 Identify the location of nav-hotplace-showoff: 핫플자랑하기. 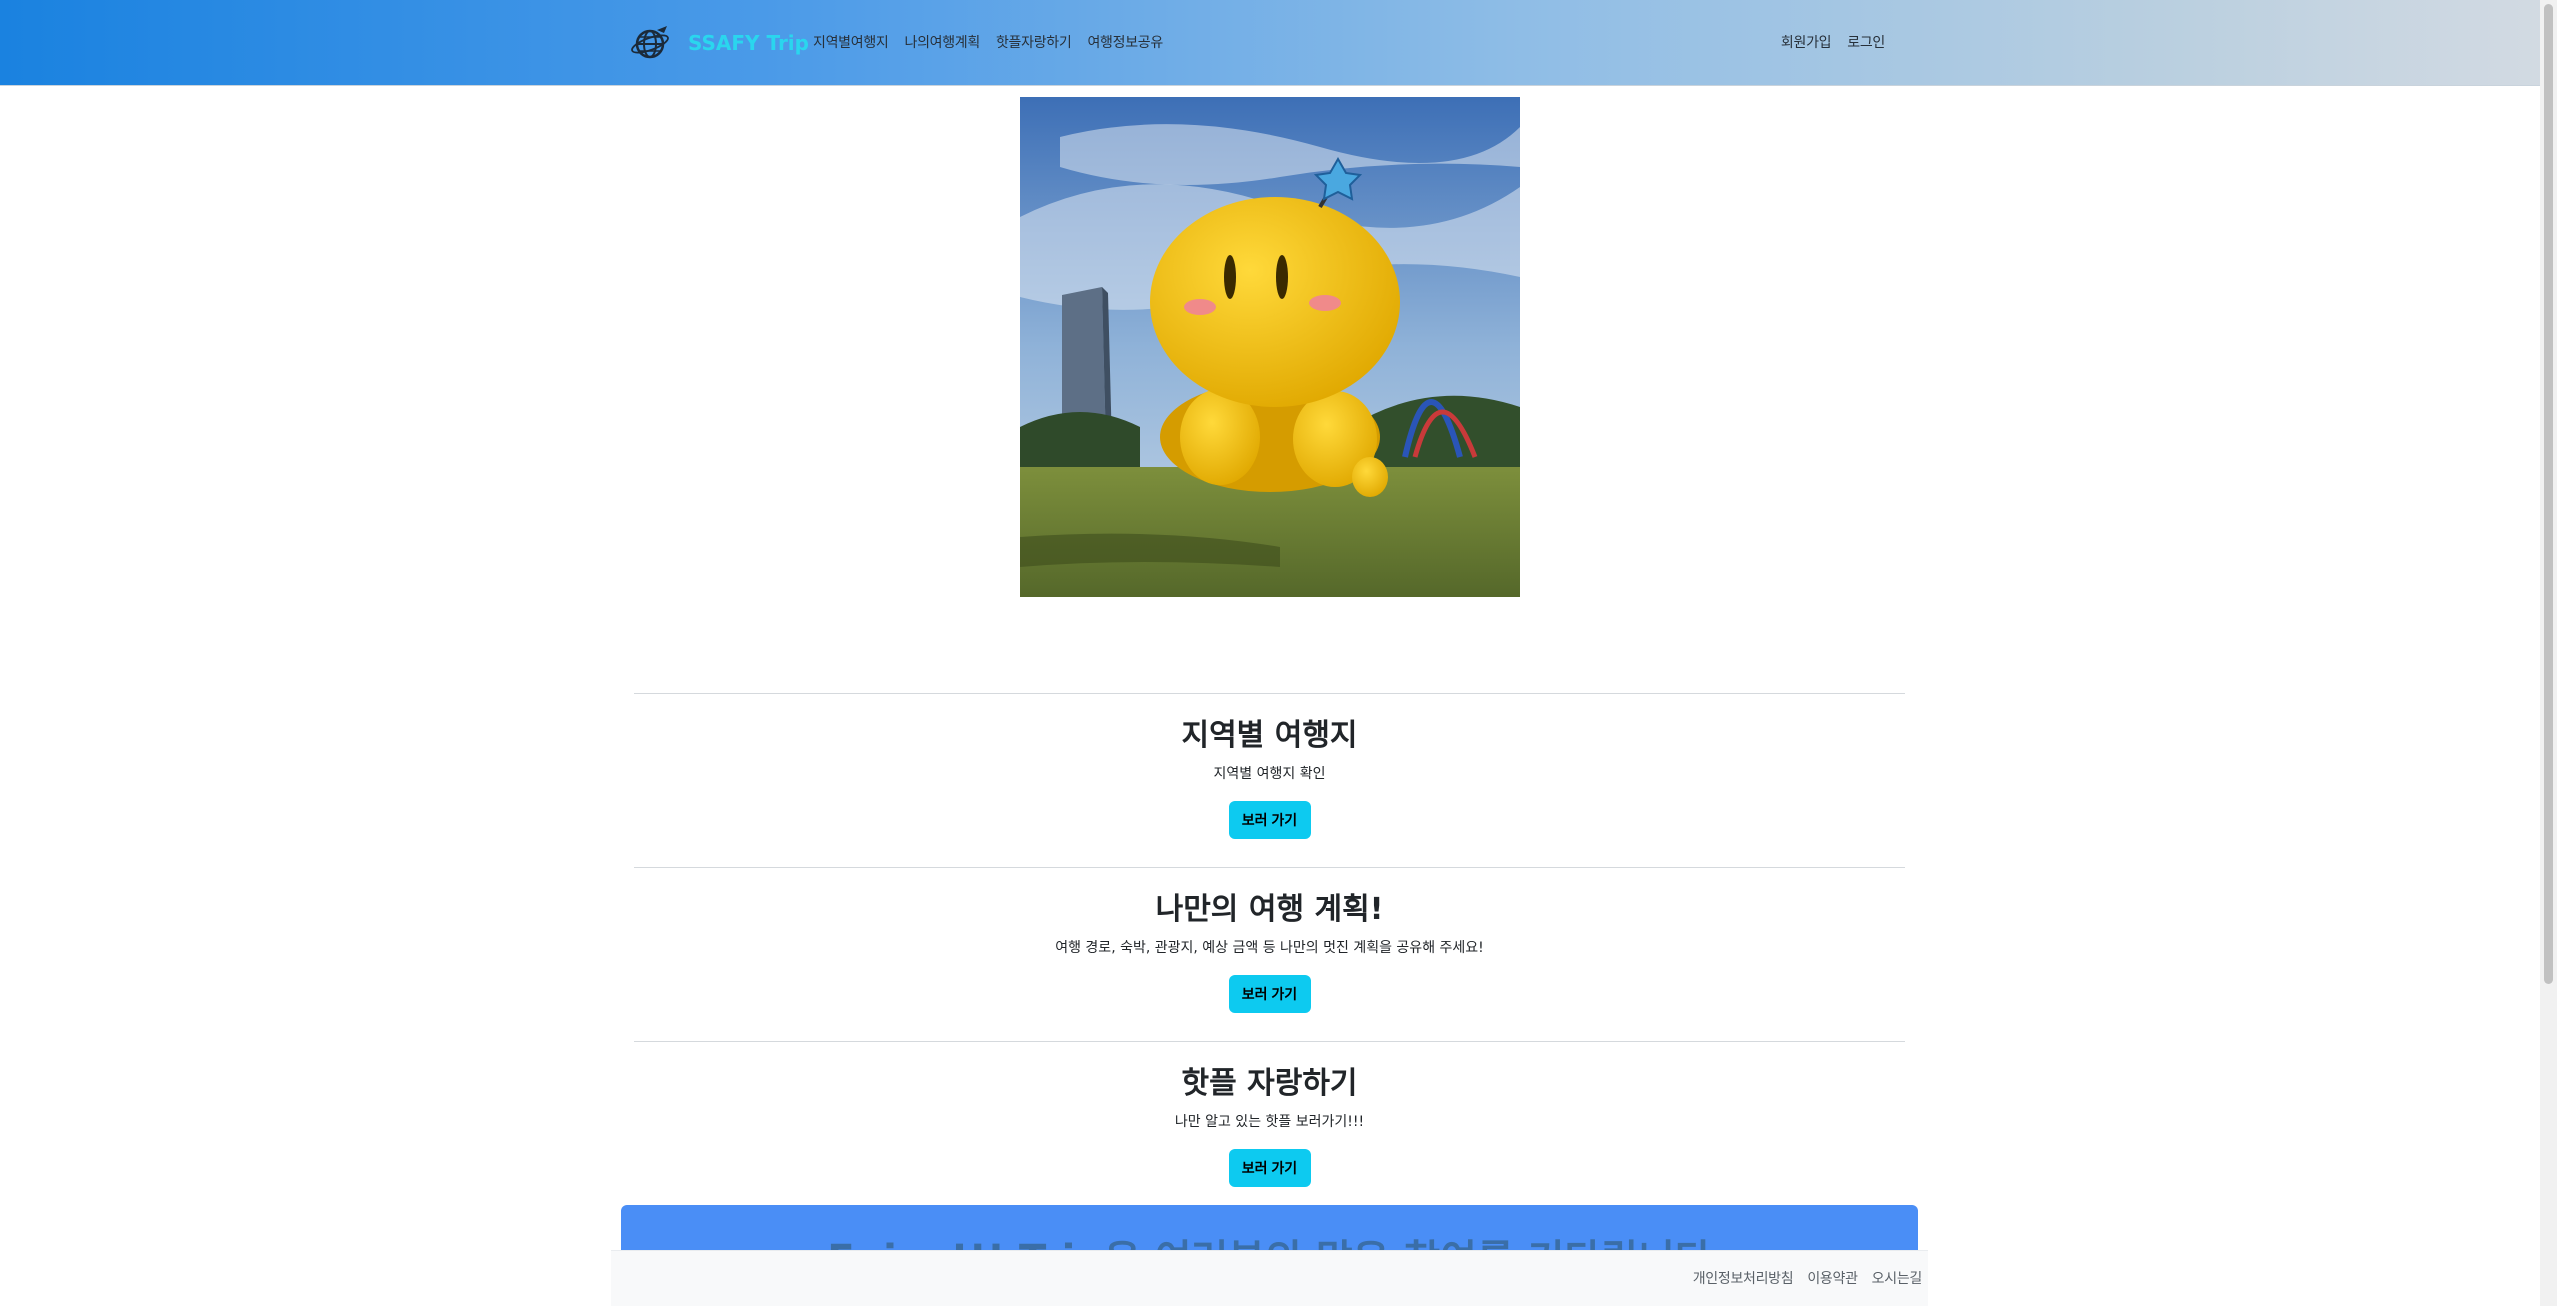
(1034, 42).